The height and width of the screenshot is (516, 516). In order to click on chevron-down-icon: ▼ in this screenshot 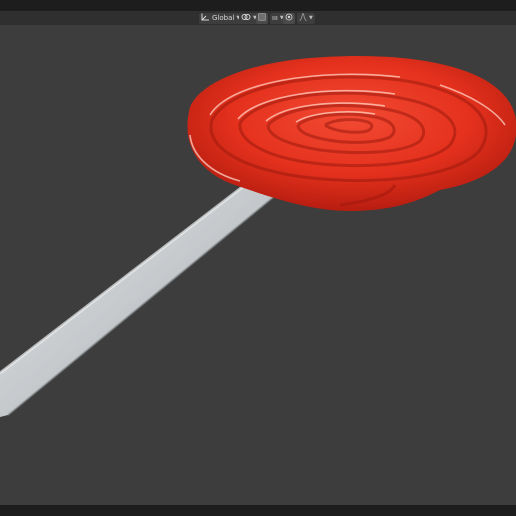, I will do `click(311, 18)`.